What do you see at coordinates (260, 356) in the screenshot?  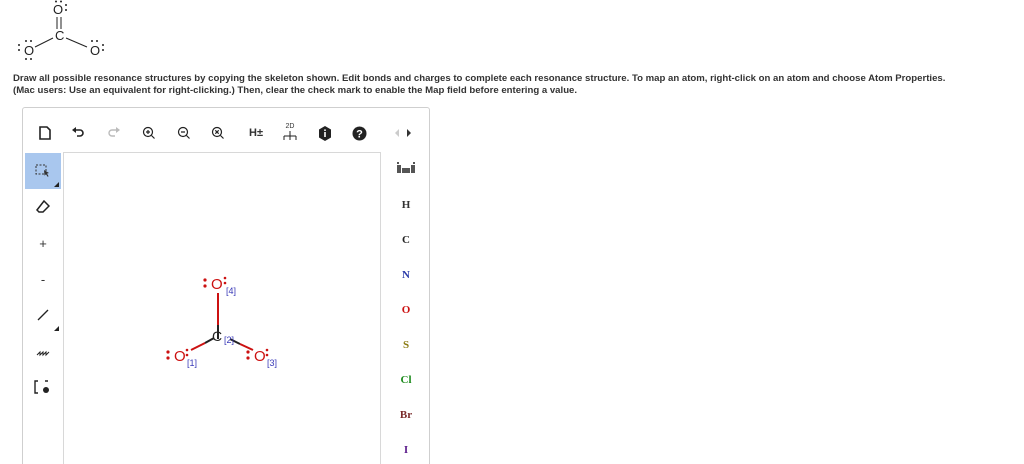 I see `atom-o3: O` at bounding box center [260, 356].